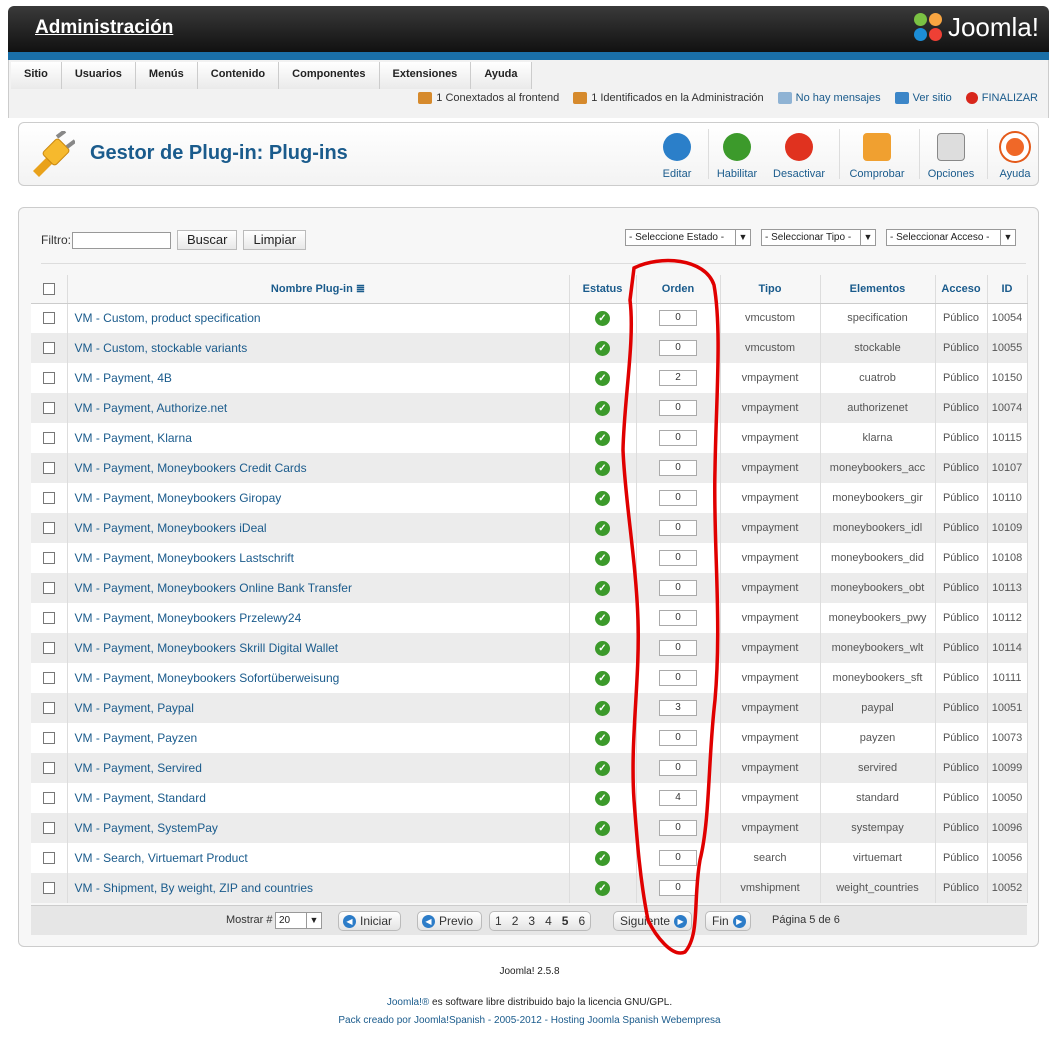 The width and height of the screenshot is (1059, 1050). What do you see at coordinates (104, 28) in the screenshot?
I see `admin-title-link: Administración` at bounding box center [104, 28].